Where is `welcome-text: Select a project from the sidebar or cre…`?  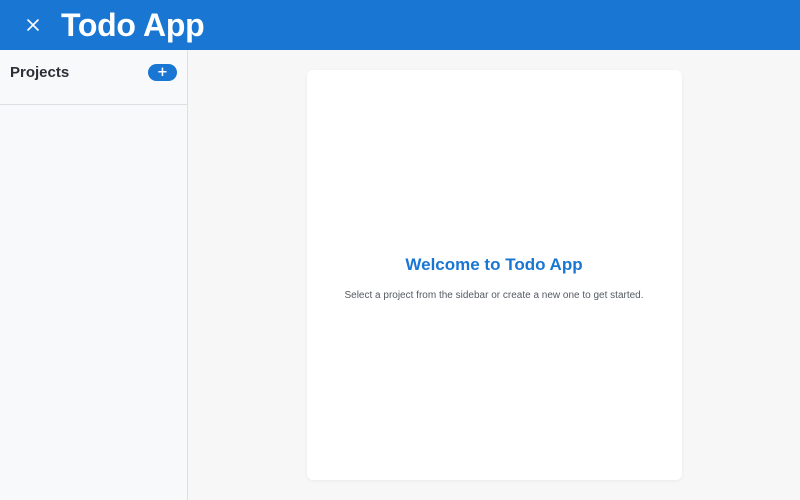
welcome-text: Select a project from the sidebar or cre… is located at coordinates (494, 295).